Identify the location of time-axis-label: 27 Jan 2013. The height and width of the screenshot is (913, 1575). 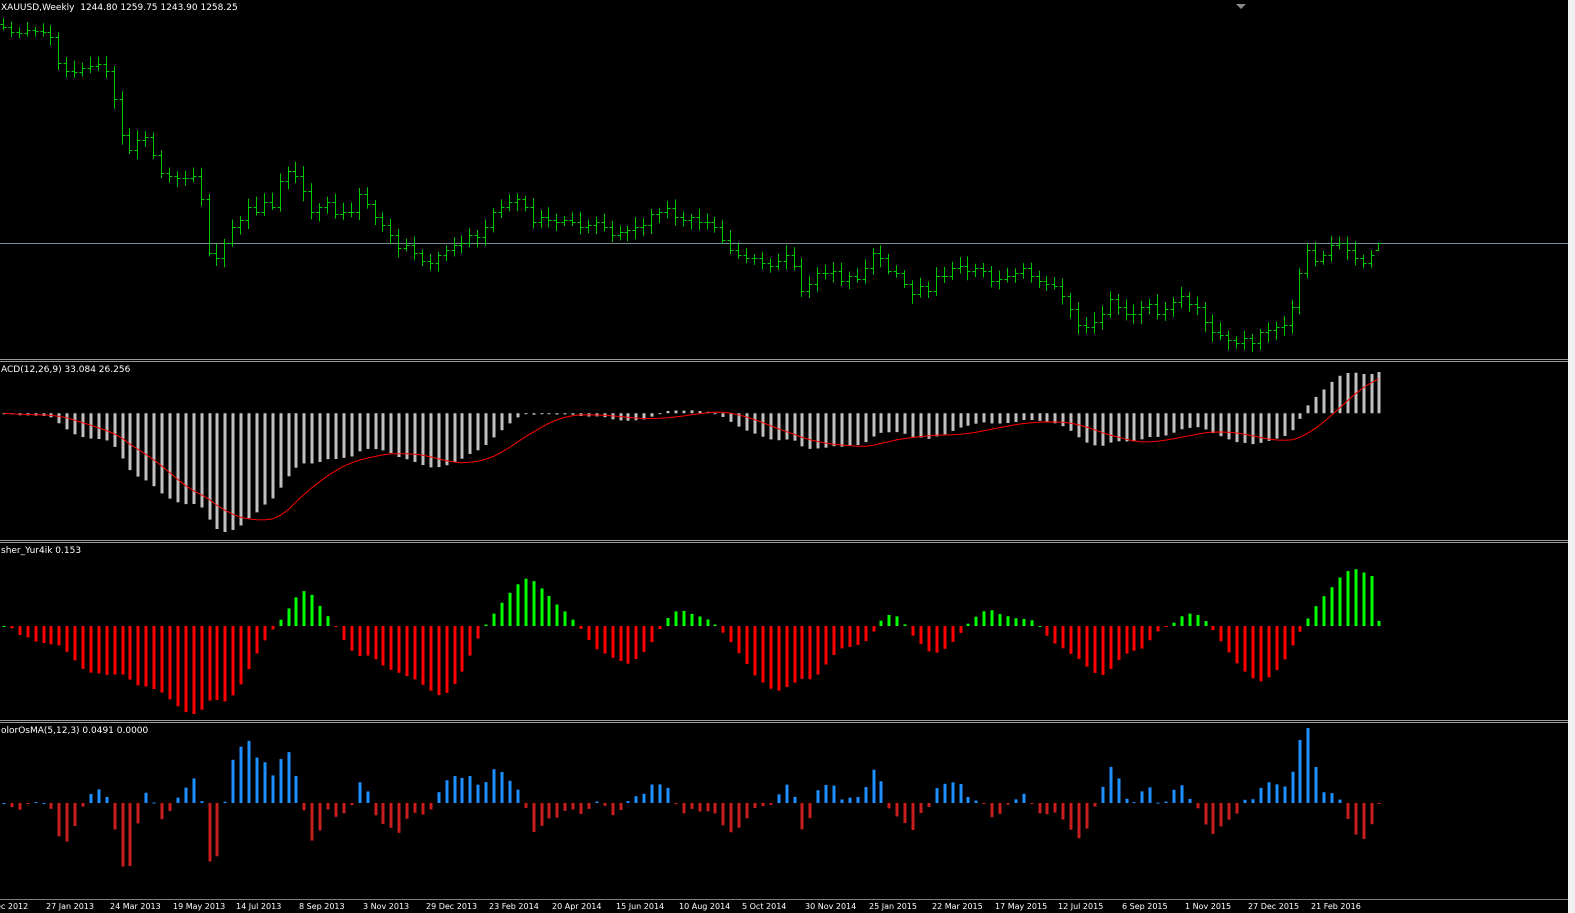
(70, 906).